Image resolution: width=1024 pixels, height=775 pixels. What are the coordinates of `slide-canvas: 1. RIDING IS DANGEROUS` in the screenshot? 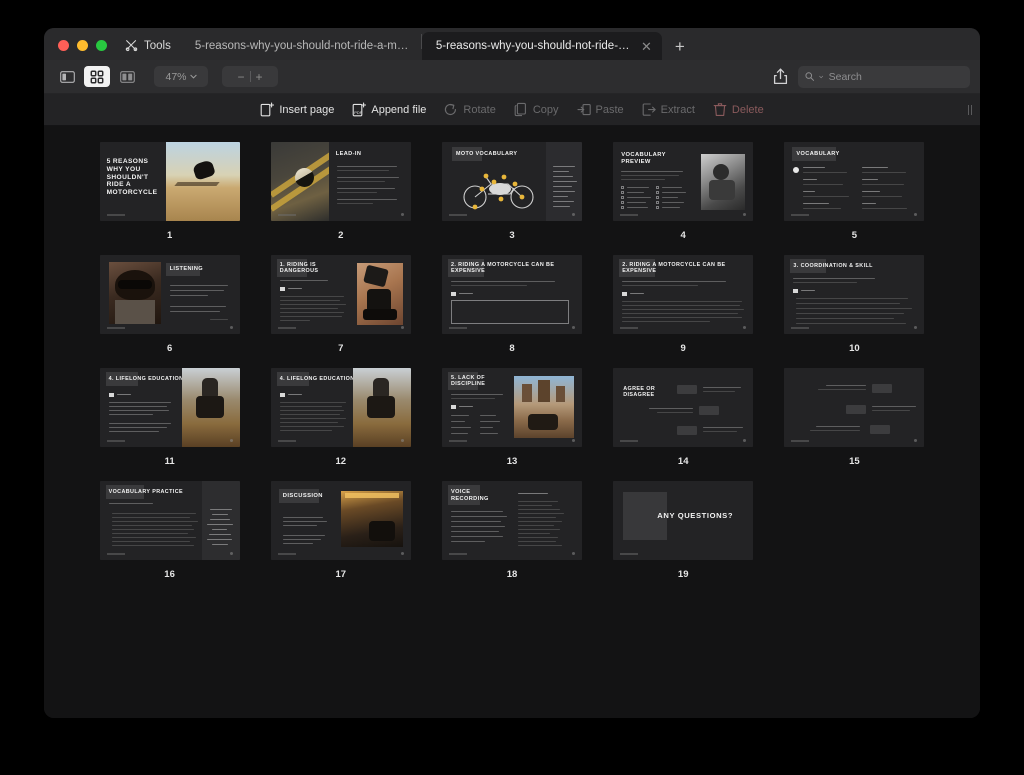 It's located at (340, 294).